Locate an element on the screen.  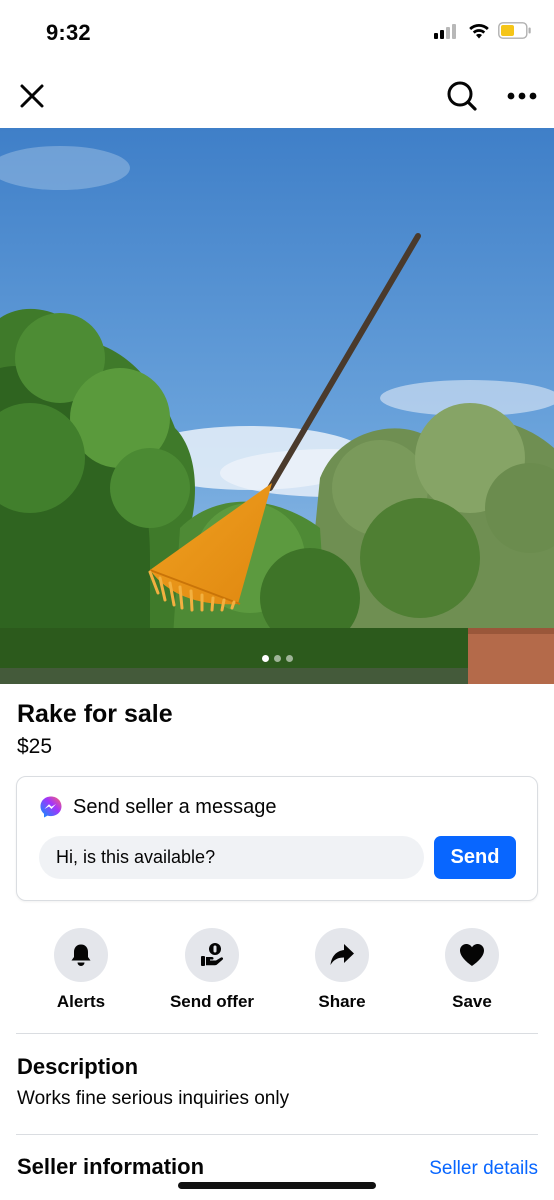
search-icon is located at coordinates (462, 96).